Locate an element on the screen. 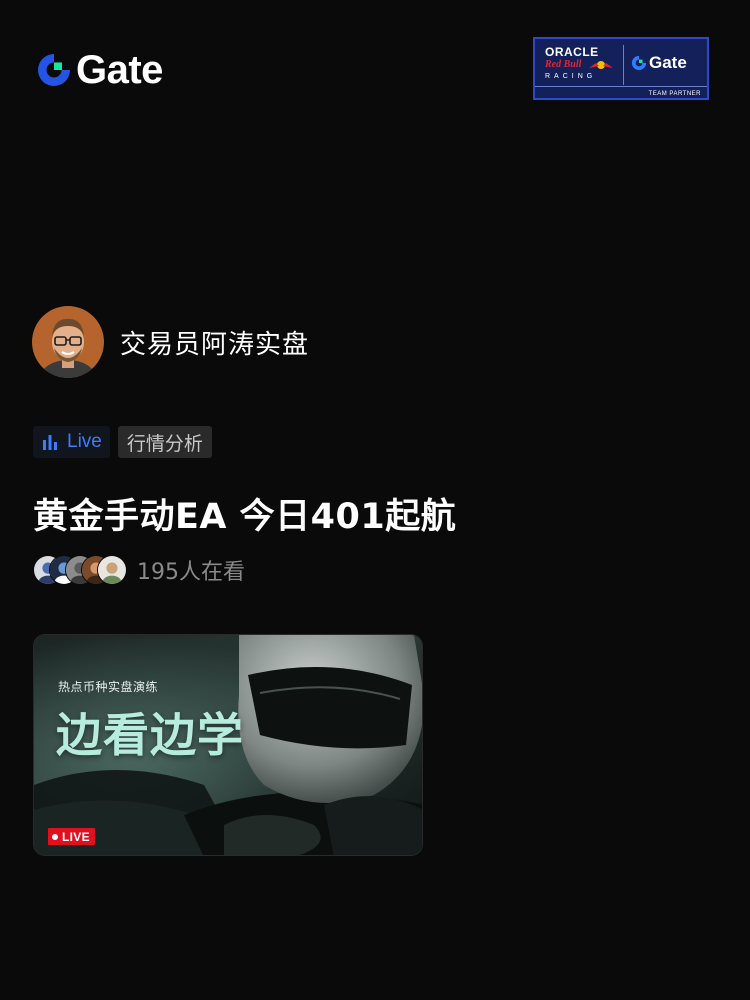 The width and height of the screenshot is (750, 1000). thumbnail-headline: 边看边学 is located at coordinates (150, 735).